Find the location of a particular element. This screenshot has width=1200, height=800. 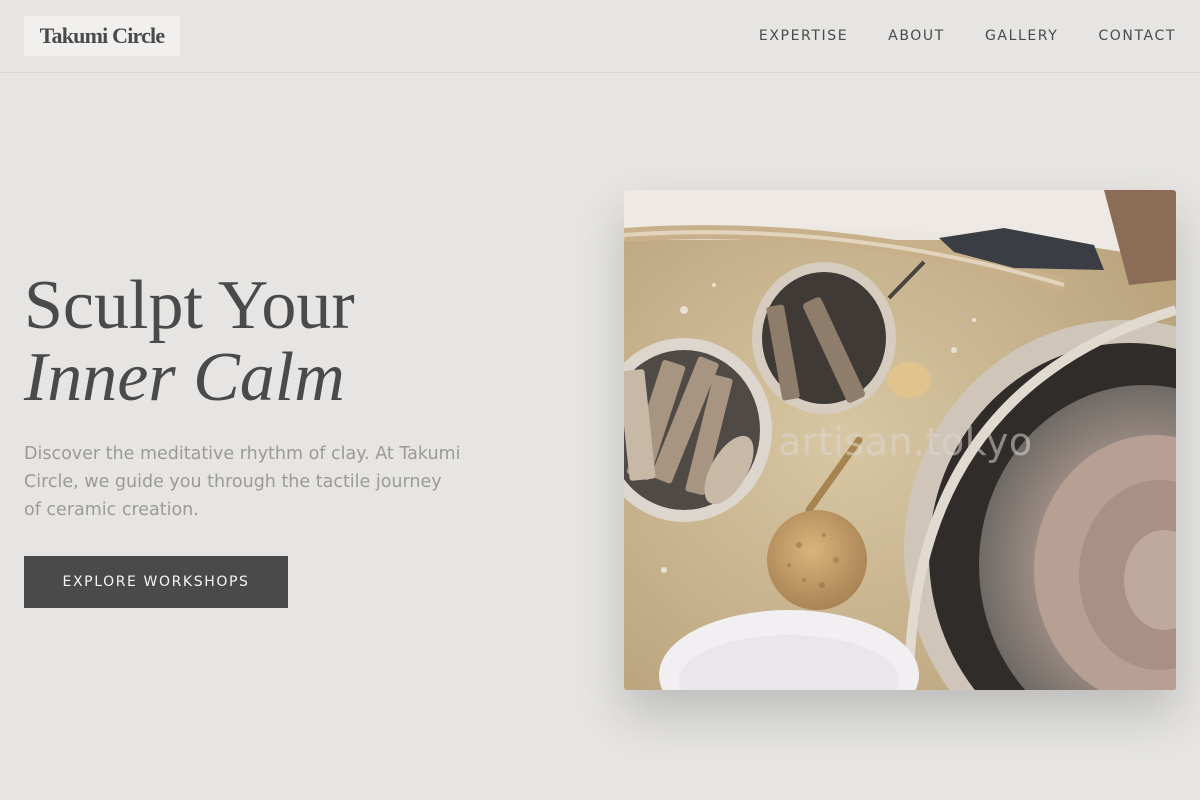

logo: Takumi Circle is located at coordinates (102, 36).